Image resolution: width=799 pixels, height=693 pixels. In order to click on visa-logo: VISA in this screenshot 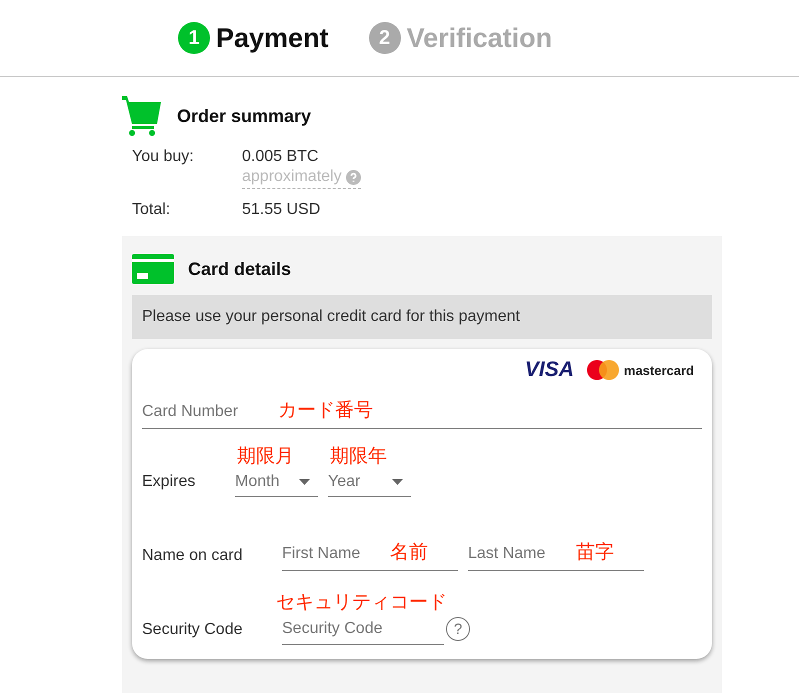, I will do `click(549, 370)`.